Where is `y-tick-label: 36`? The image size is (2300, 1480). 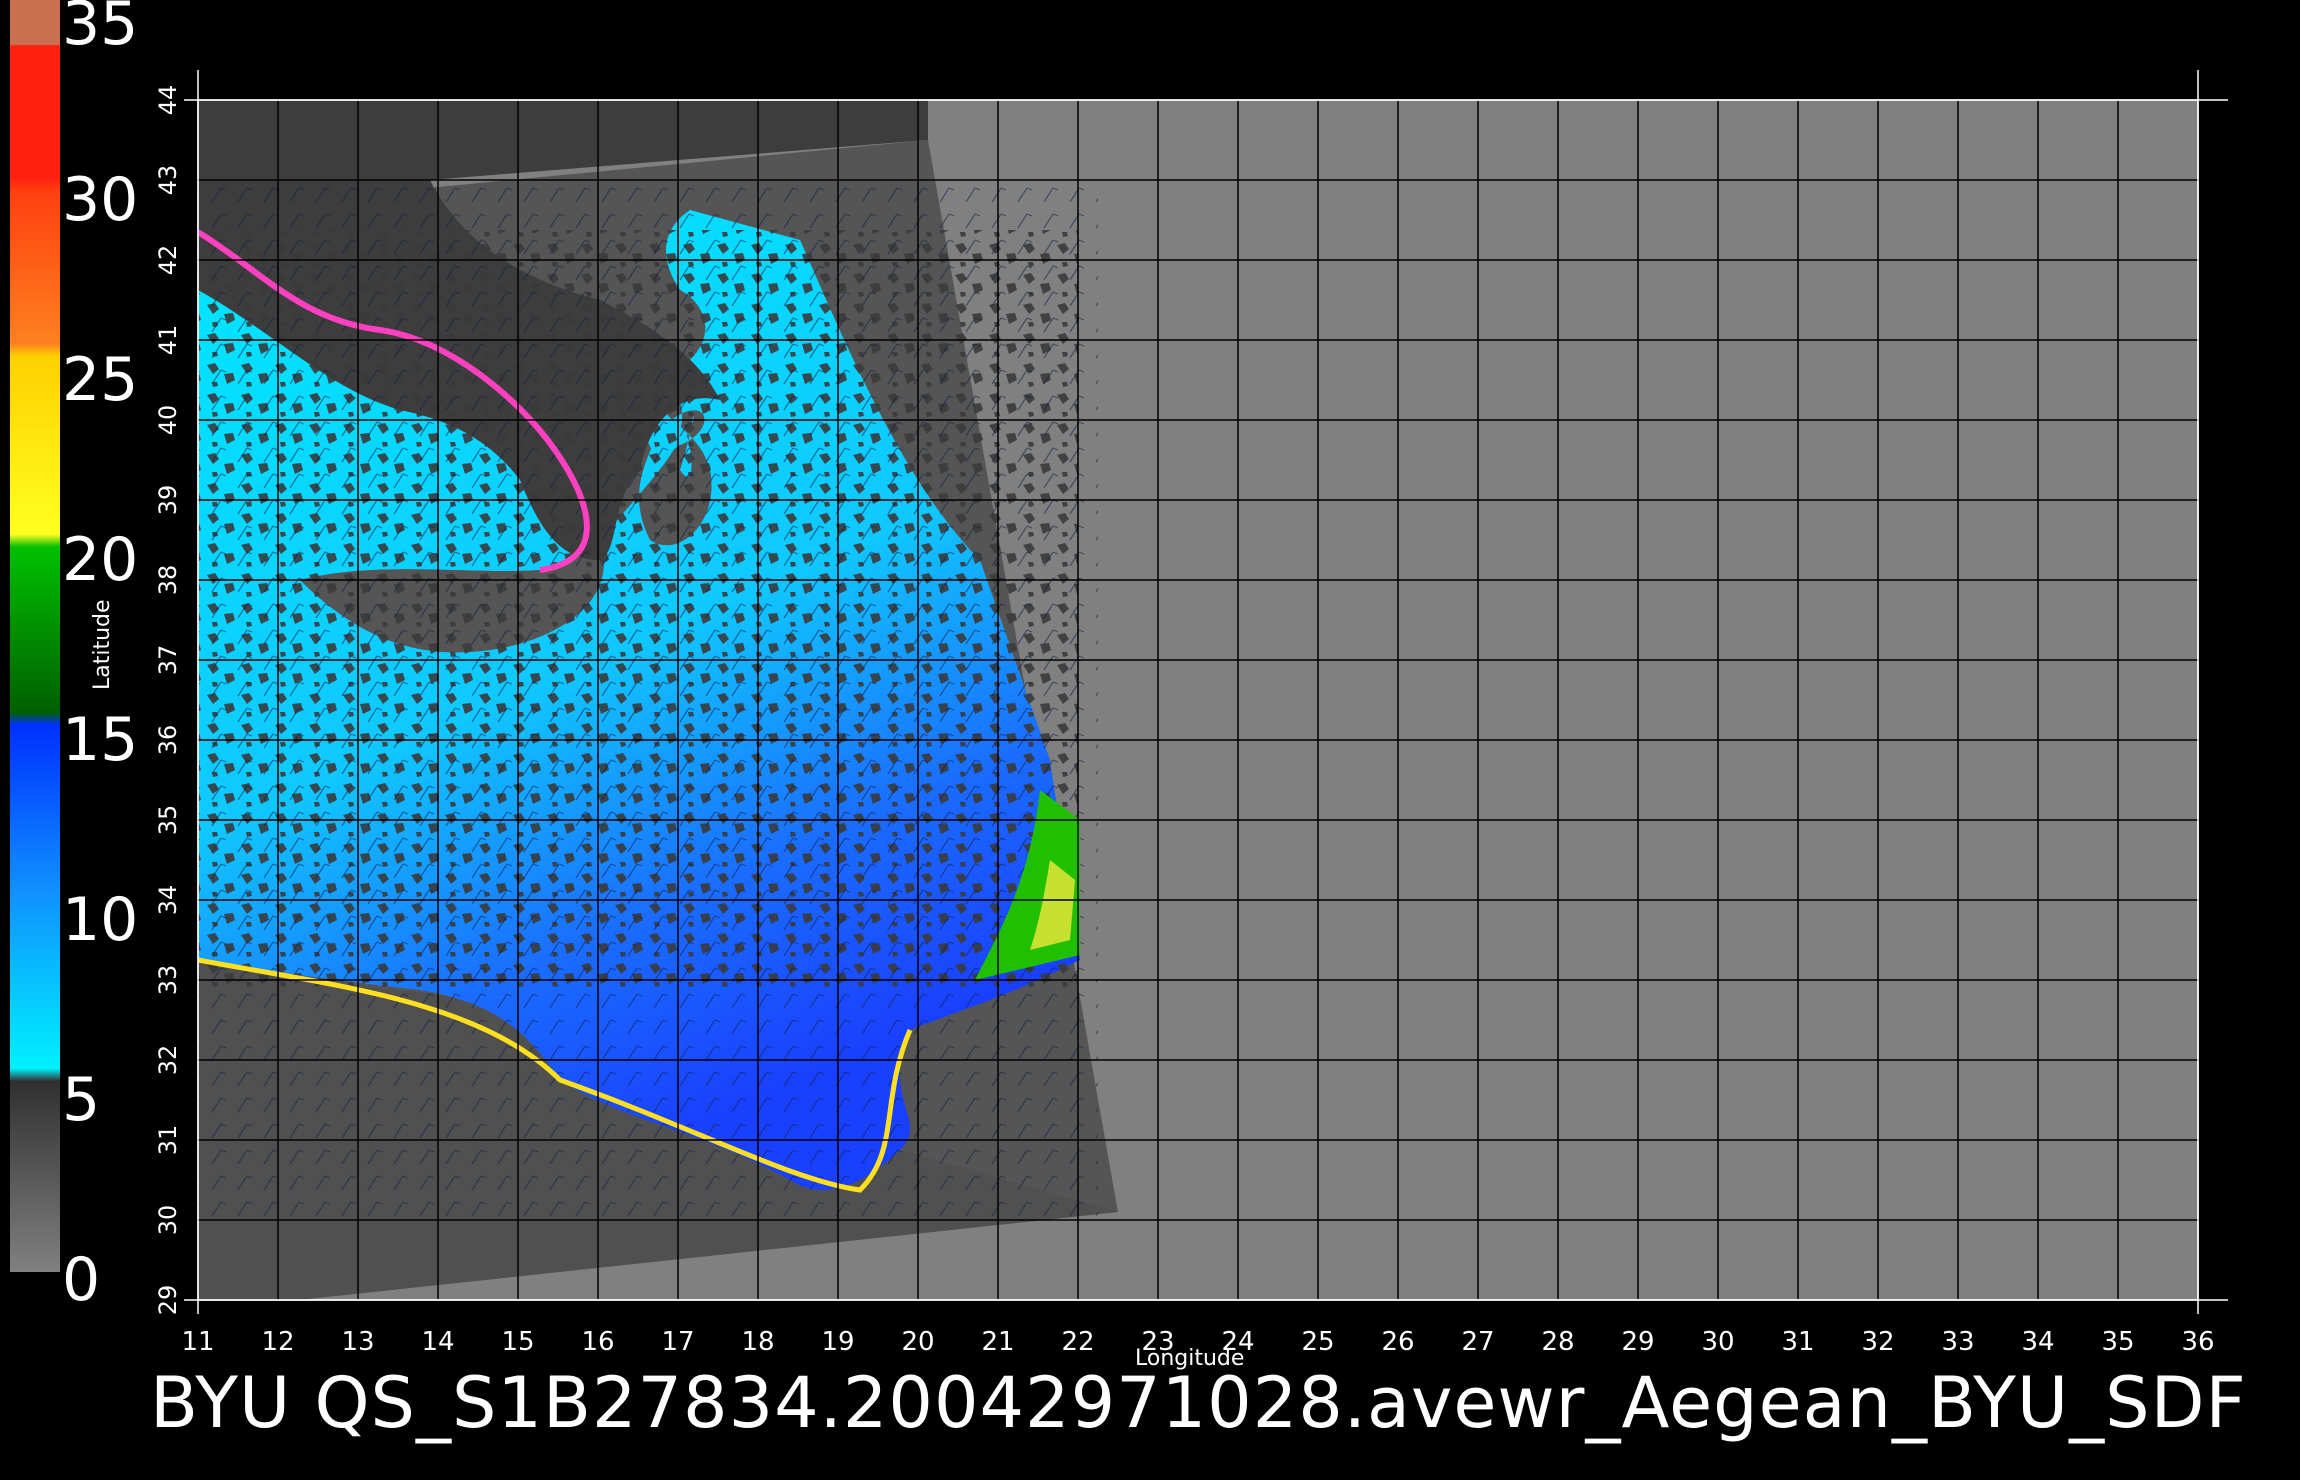 y-tick-label: 36 is located at coordinates (168, 740).